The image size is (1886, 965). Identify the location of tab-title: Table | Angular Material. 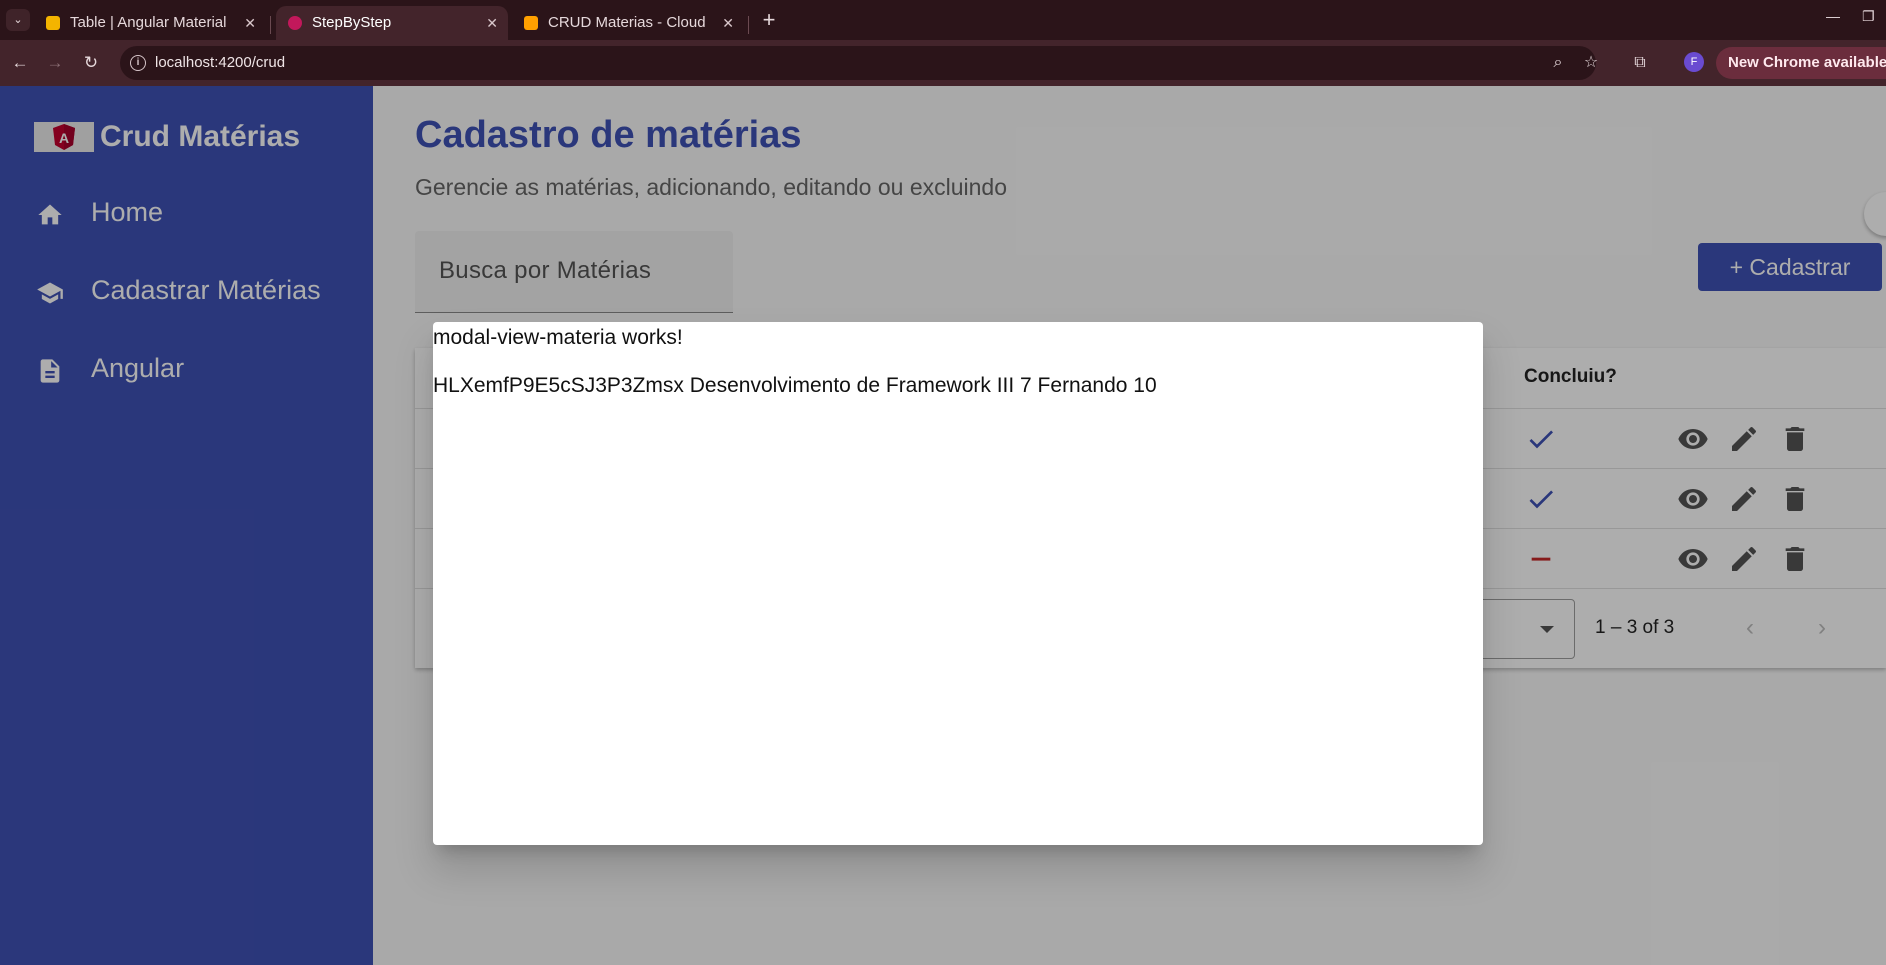
(148, 22).